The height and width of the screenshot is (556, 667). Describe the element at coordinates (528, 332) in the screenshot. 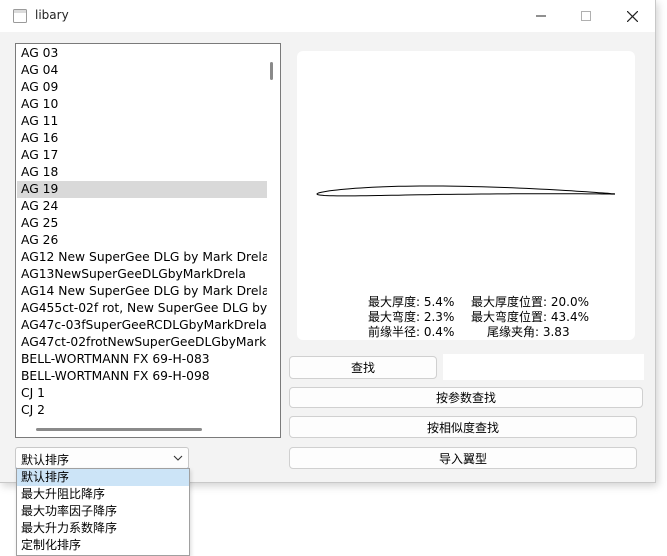

I see `trailing-edge-angle-label: 尾缘夹角: 3.83` at that location.